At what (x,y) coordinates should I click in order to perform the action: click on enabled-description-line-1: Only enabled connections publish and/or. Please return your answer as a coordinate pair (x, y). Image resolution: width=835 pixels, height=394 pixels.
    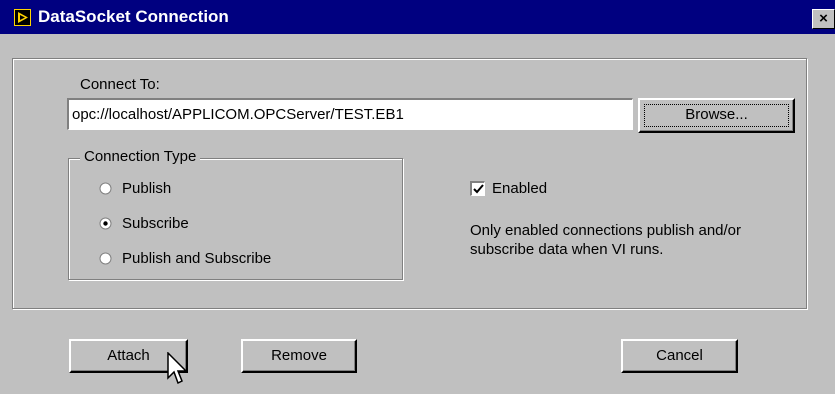
    Looking at the image, I should click on (606, 230).